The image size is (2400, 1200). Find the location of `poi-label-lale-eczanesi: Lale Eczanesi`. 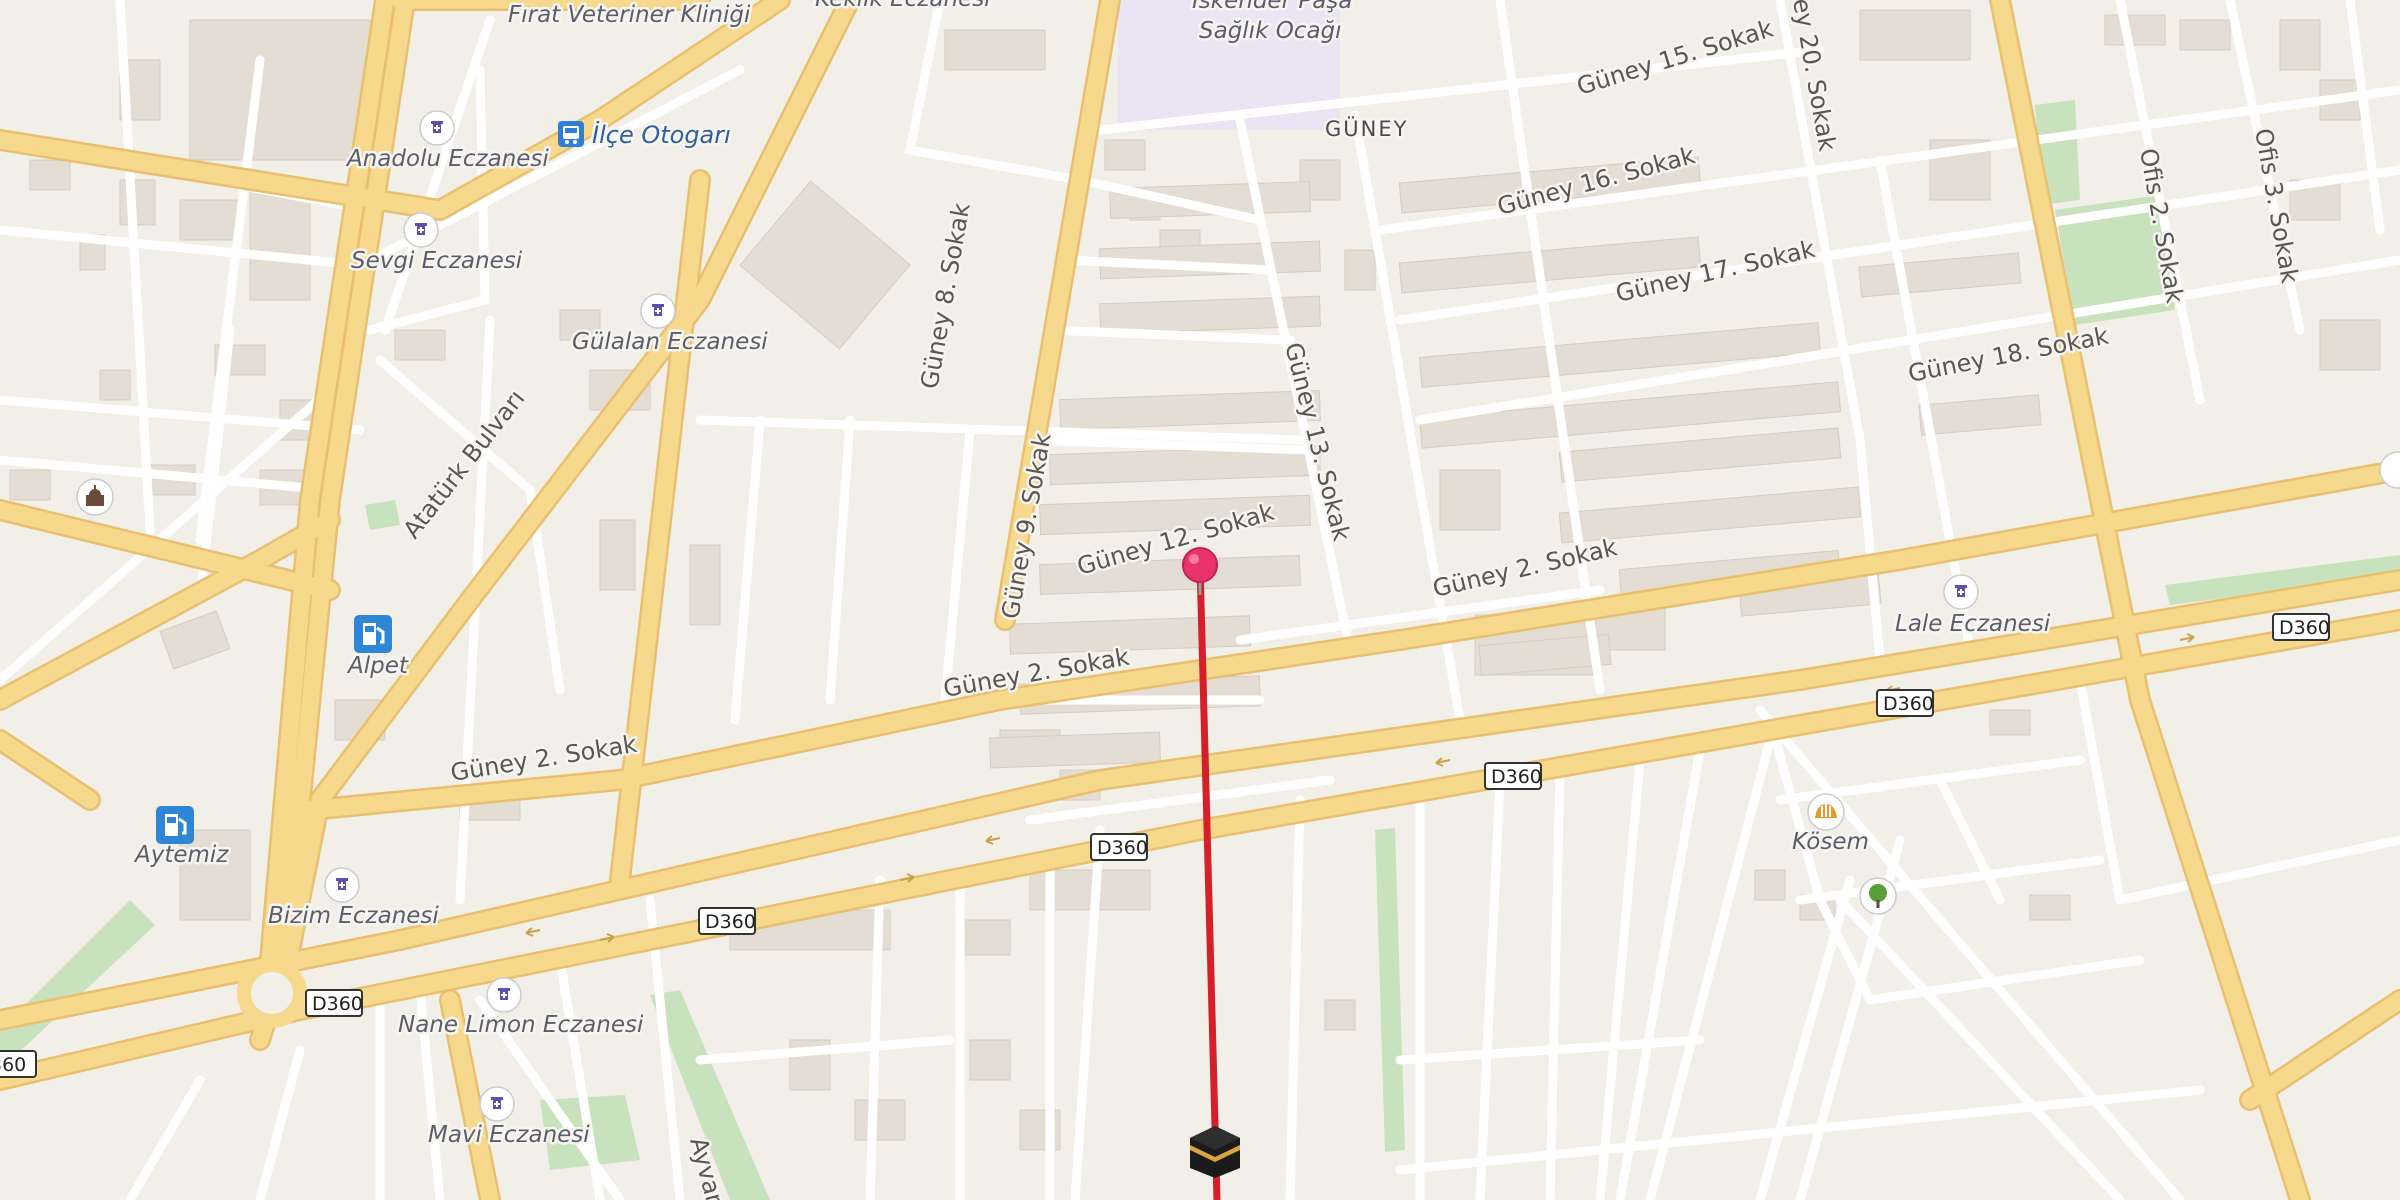

poi-label-lale-eczanesi: Lale Eczanesi is located at coordinates (1973, 624).